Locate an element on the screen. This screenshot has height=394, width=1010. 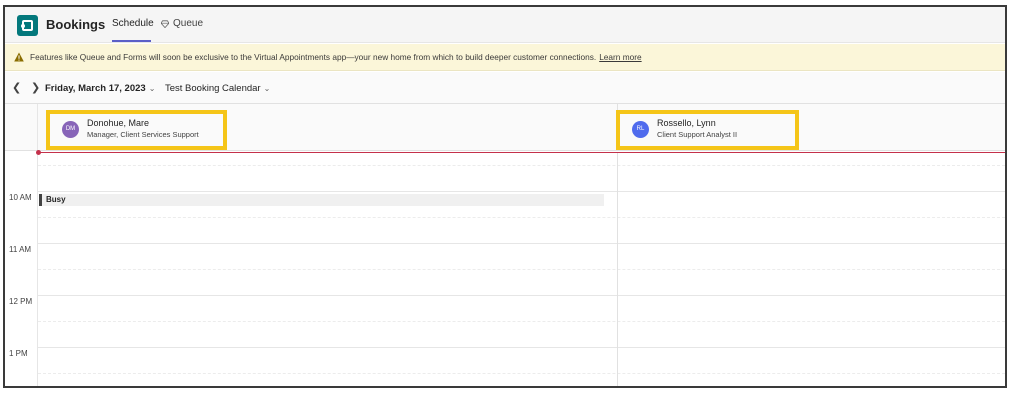
date-picker: Friday, March 17, 2023 ⌄ is located at coordinates (100, 88).